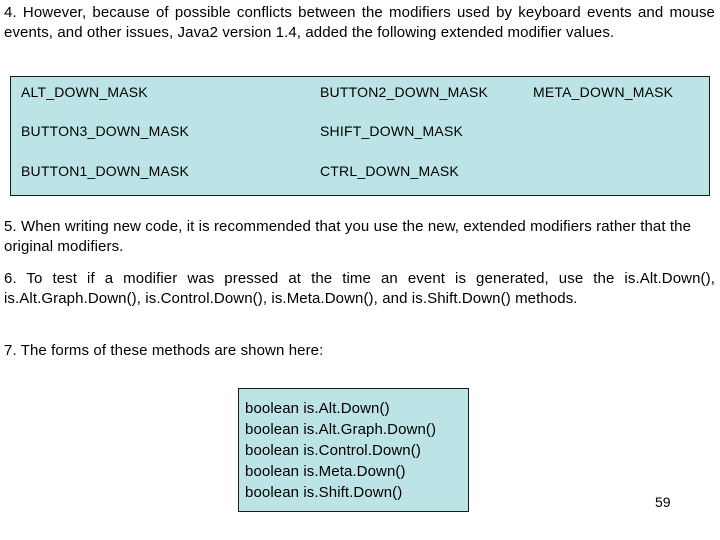  I want to click on code-line-is-alt-graph-down: boolean is.Alt.Graph.Down(), so click(341, 429).